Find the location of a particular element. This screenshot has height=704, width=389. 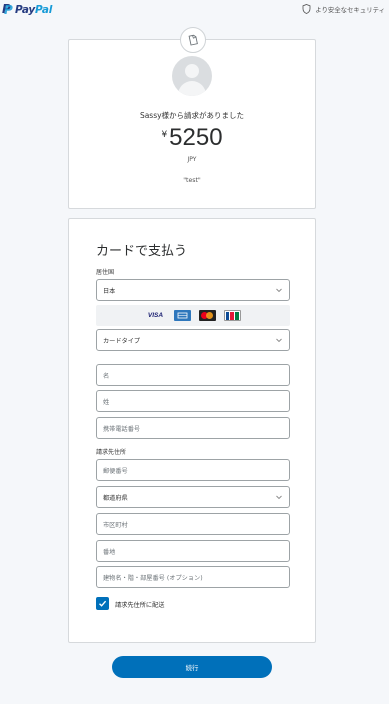

paypal-logo: PP PayPal is located at coordinates (27, 9).